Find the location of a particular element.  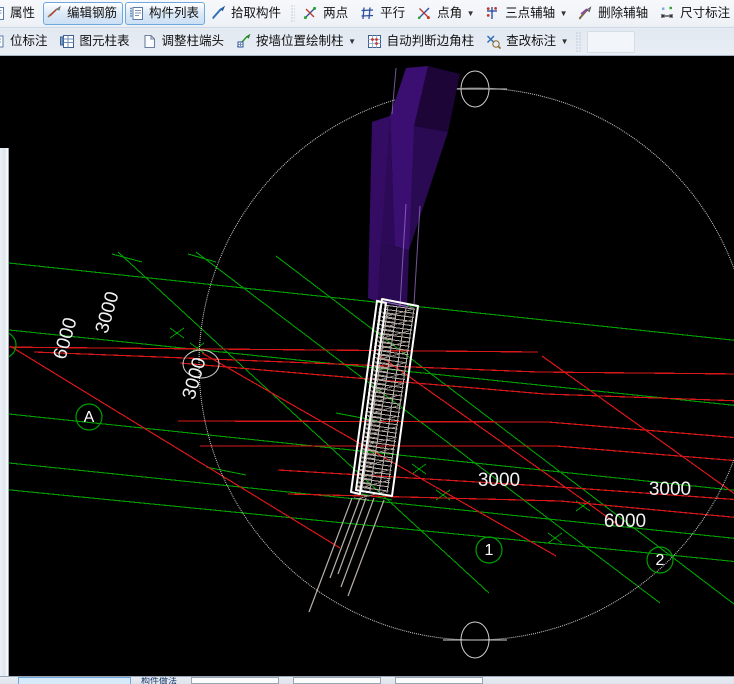

pick-component-icon is located at coordinates (218, 13).